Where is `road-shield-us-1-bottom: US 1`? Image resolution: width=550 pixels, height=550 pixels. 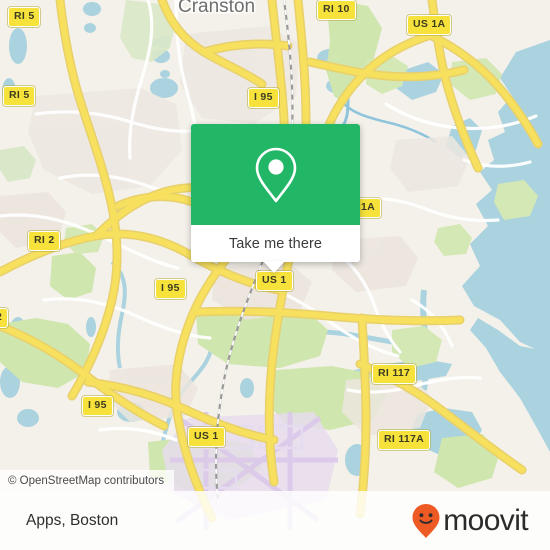
road-shield-us-1-bottom: US 1 is located at coordinates (206, 437).